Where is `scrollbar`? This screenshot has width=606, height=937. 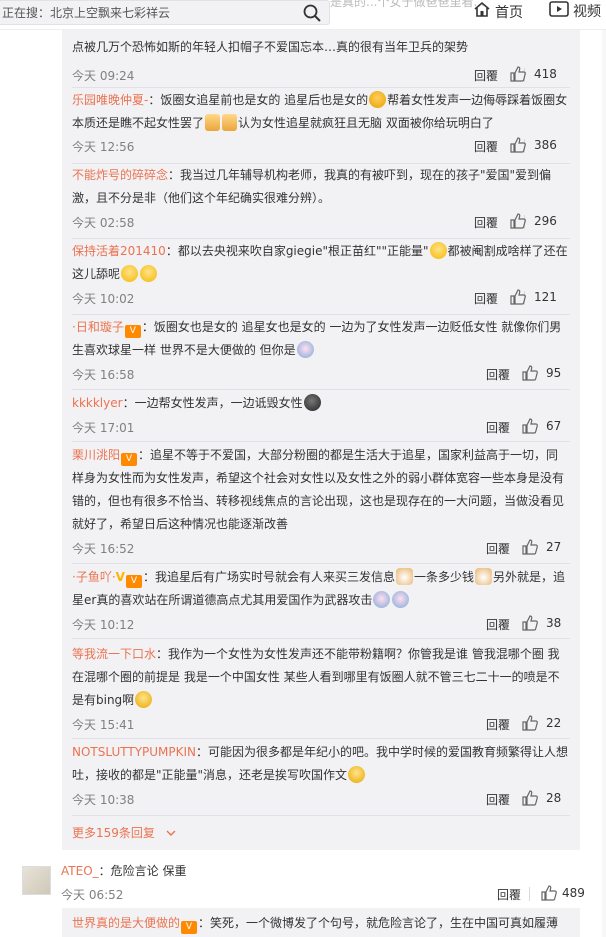 scrollbar is located at coordinates (604, 483).